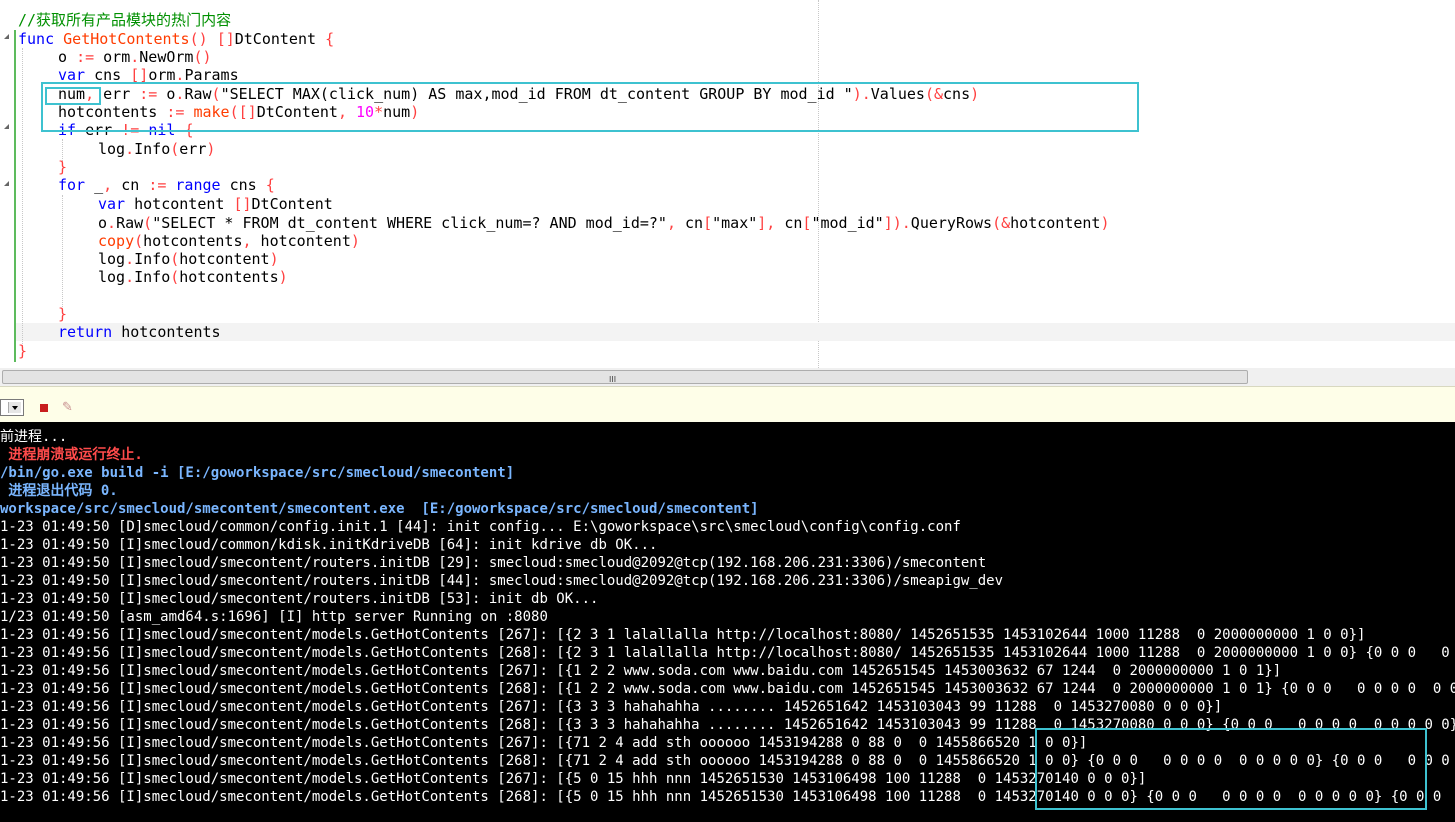 The width and height of the screenshot is (1455, 822). Describe the element at coordinates (112, 57) in the screenshot. I see `code-token: orm` at that location.